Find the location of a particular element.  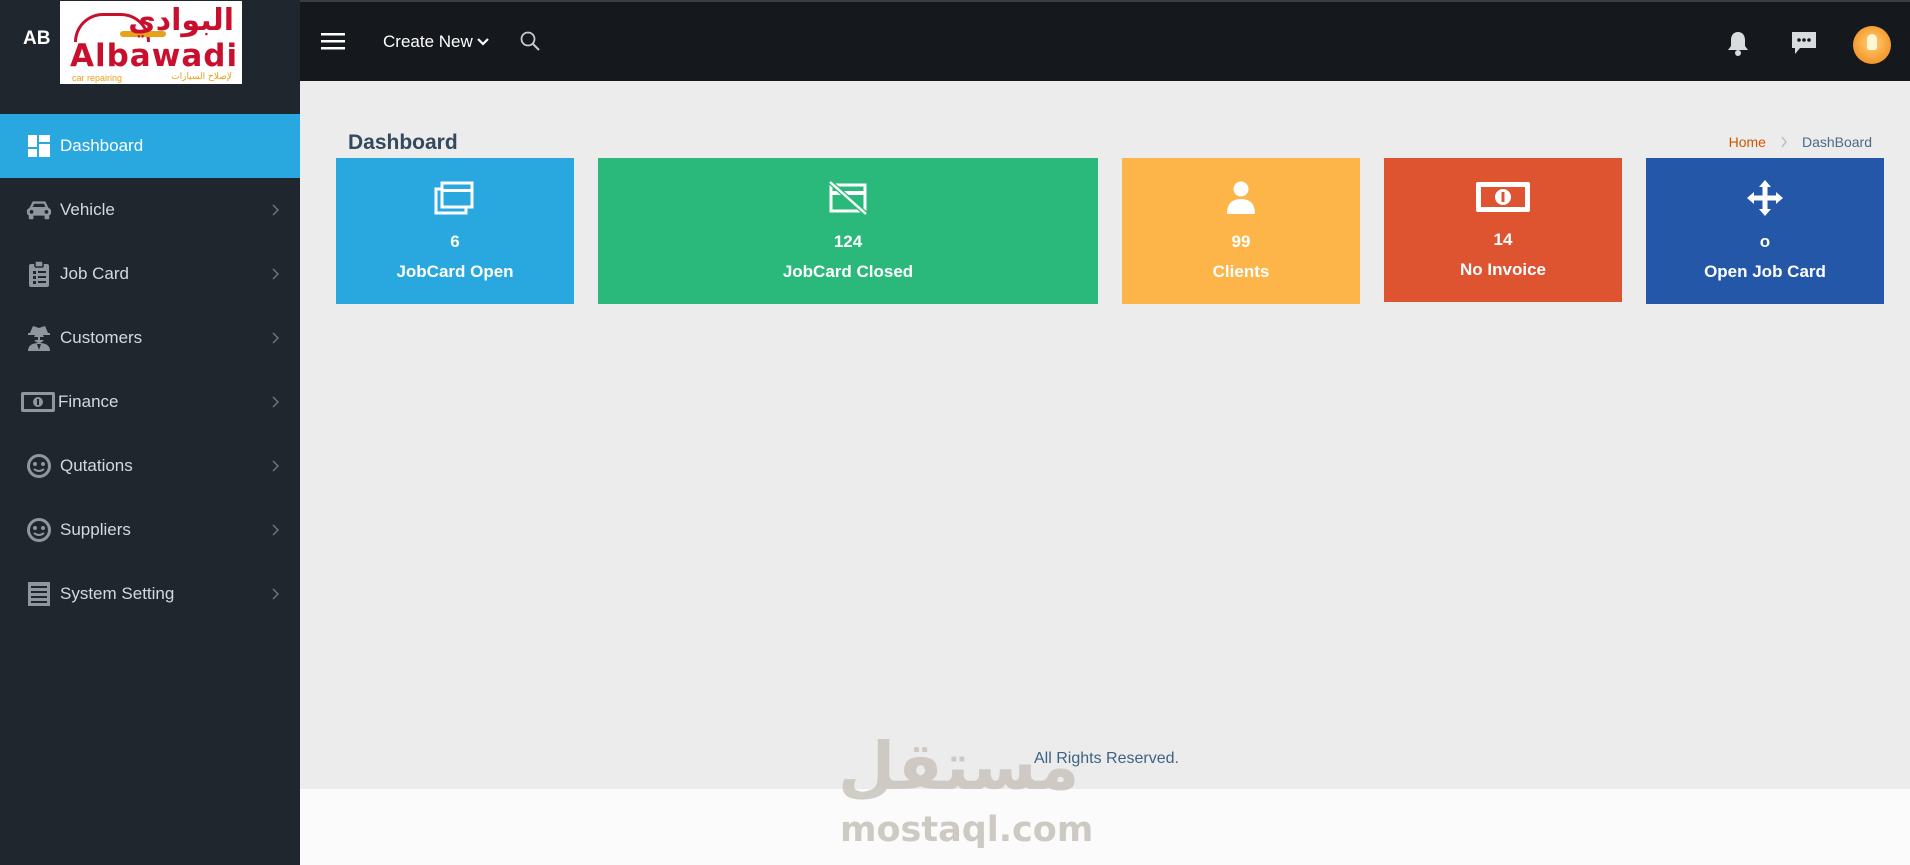

logo-subtitle-arabic: لإصلاح السيارات is located at coordinates (201, 77).